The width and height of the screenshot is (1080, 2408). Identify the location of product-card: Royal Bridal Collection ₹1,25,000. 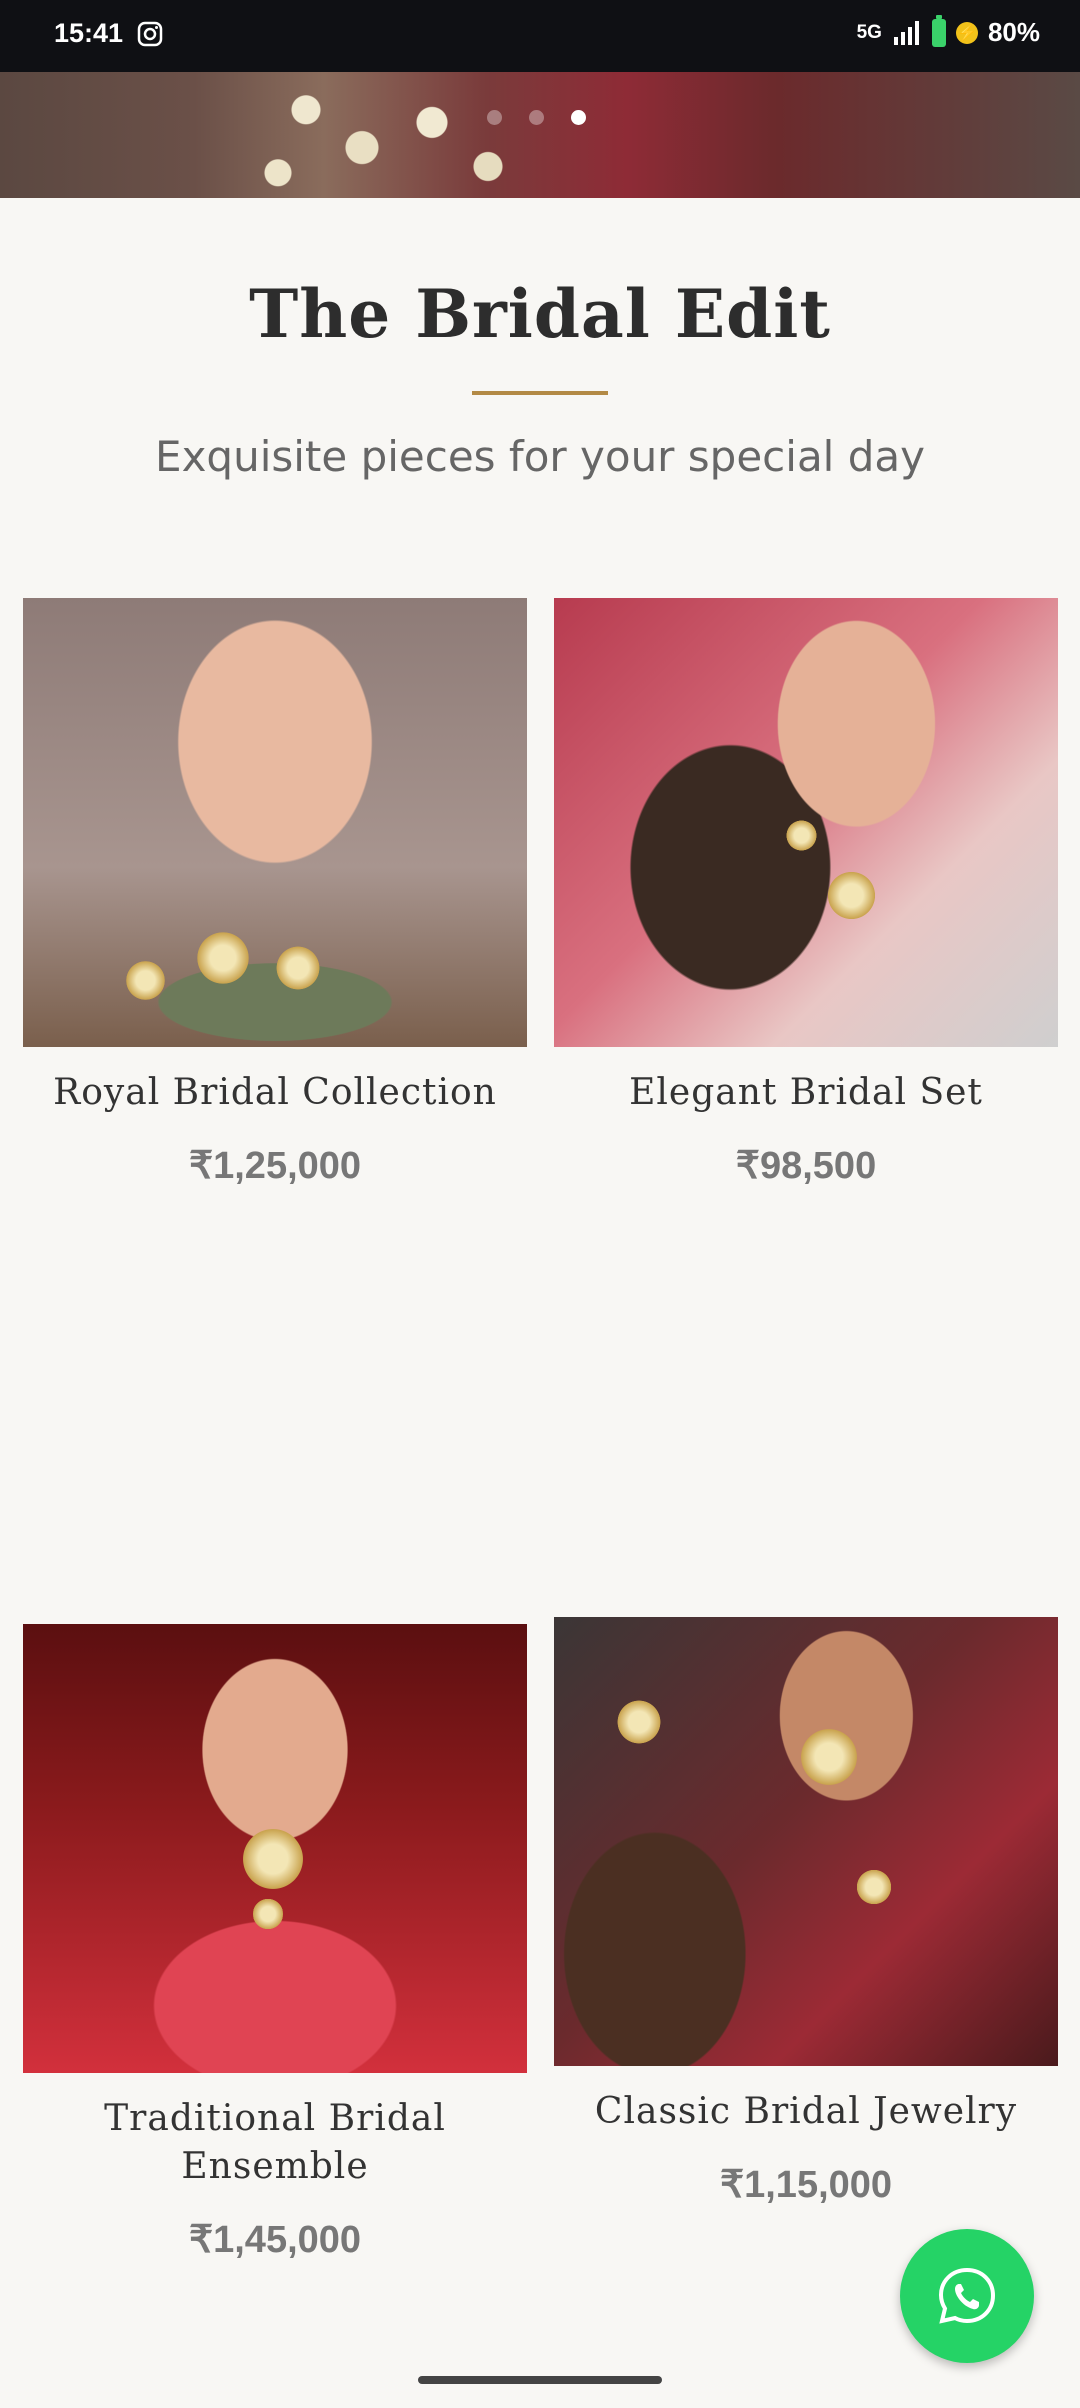
(275, 893).